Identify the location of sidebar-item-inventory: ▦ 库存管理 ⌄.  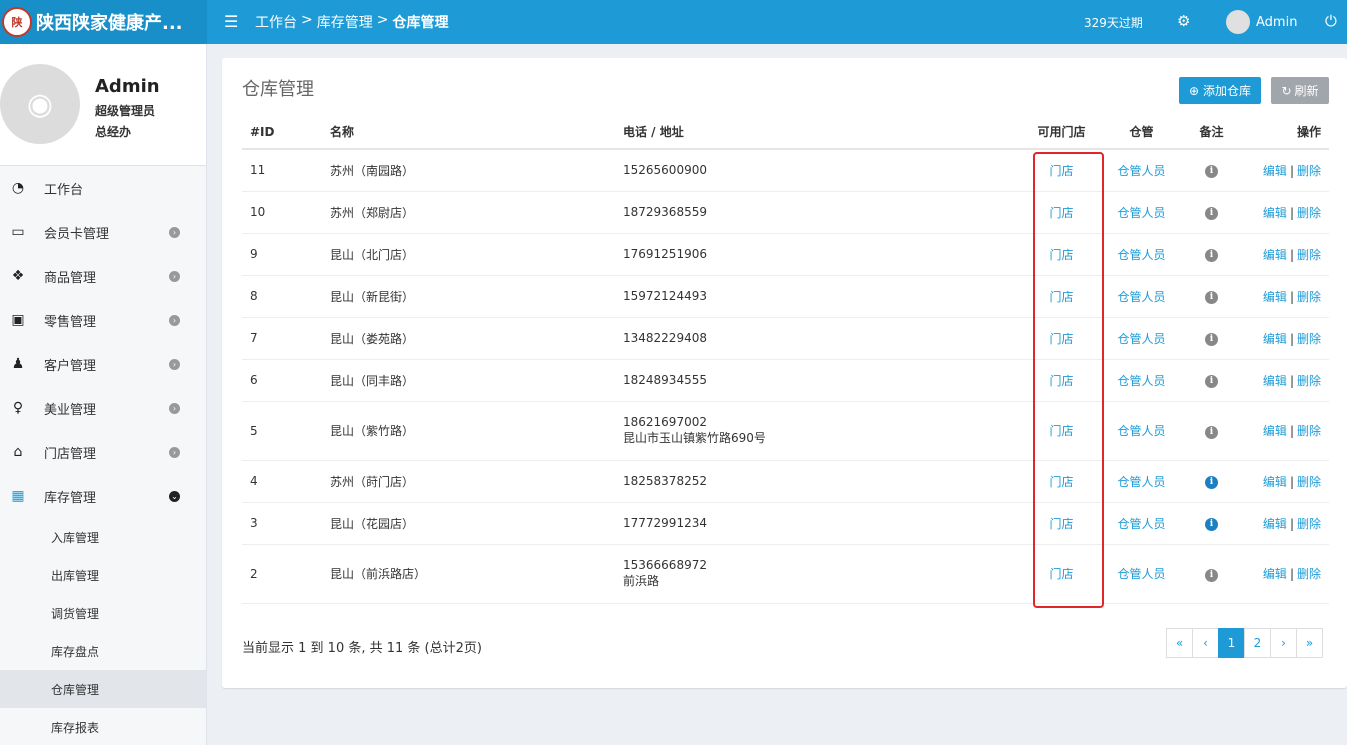
(103, 496).